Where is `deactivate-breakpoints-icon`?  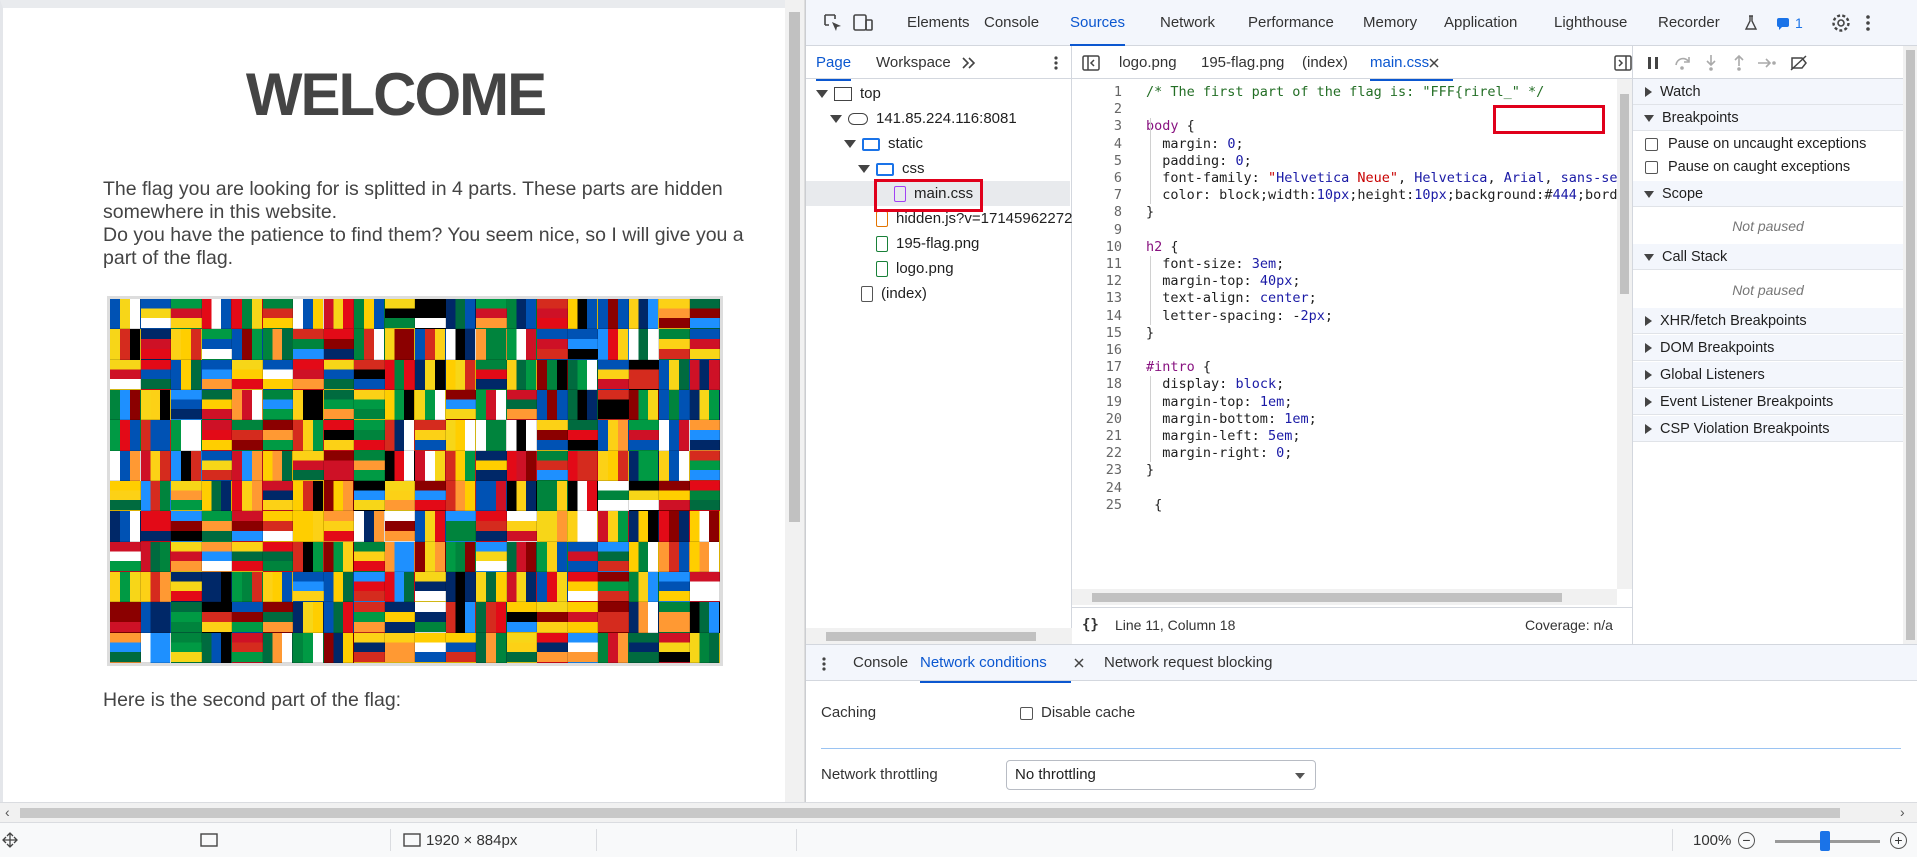
deactivate-breakpoints-icon is located at coordinates (1799, 63).